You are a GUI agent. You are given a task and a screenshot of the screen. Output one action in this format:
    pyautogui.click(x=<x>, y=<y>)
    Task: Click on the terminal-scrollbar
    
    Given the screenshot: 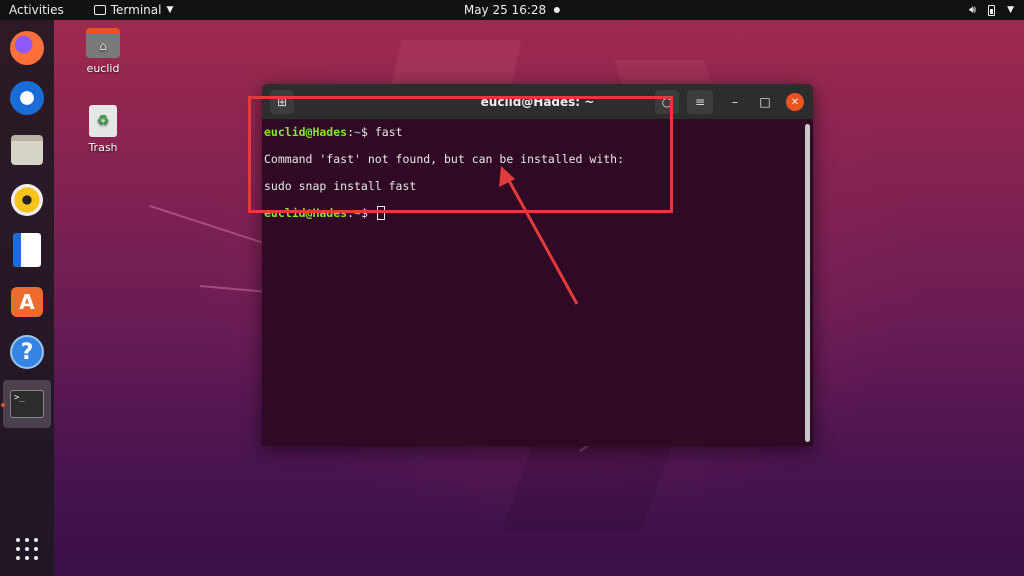 What is the action you would take?
    pyautogui.click(x=807, y=283)
    